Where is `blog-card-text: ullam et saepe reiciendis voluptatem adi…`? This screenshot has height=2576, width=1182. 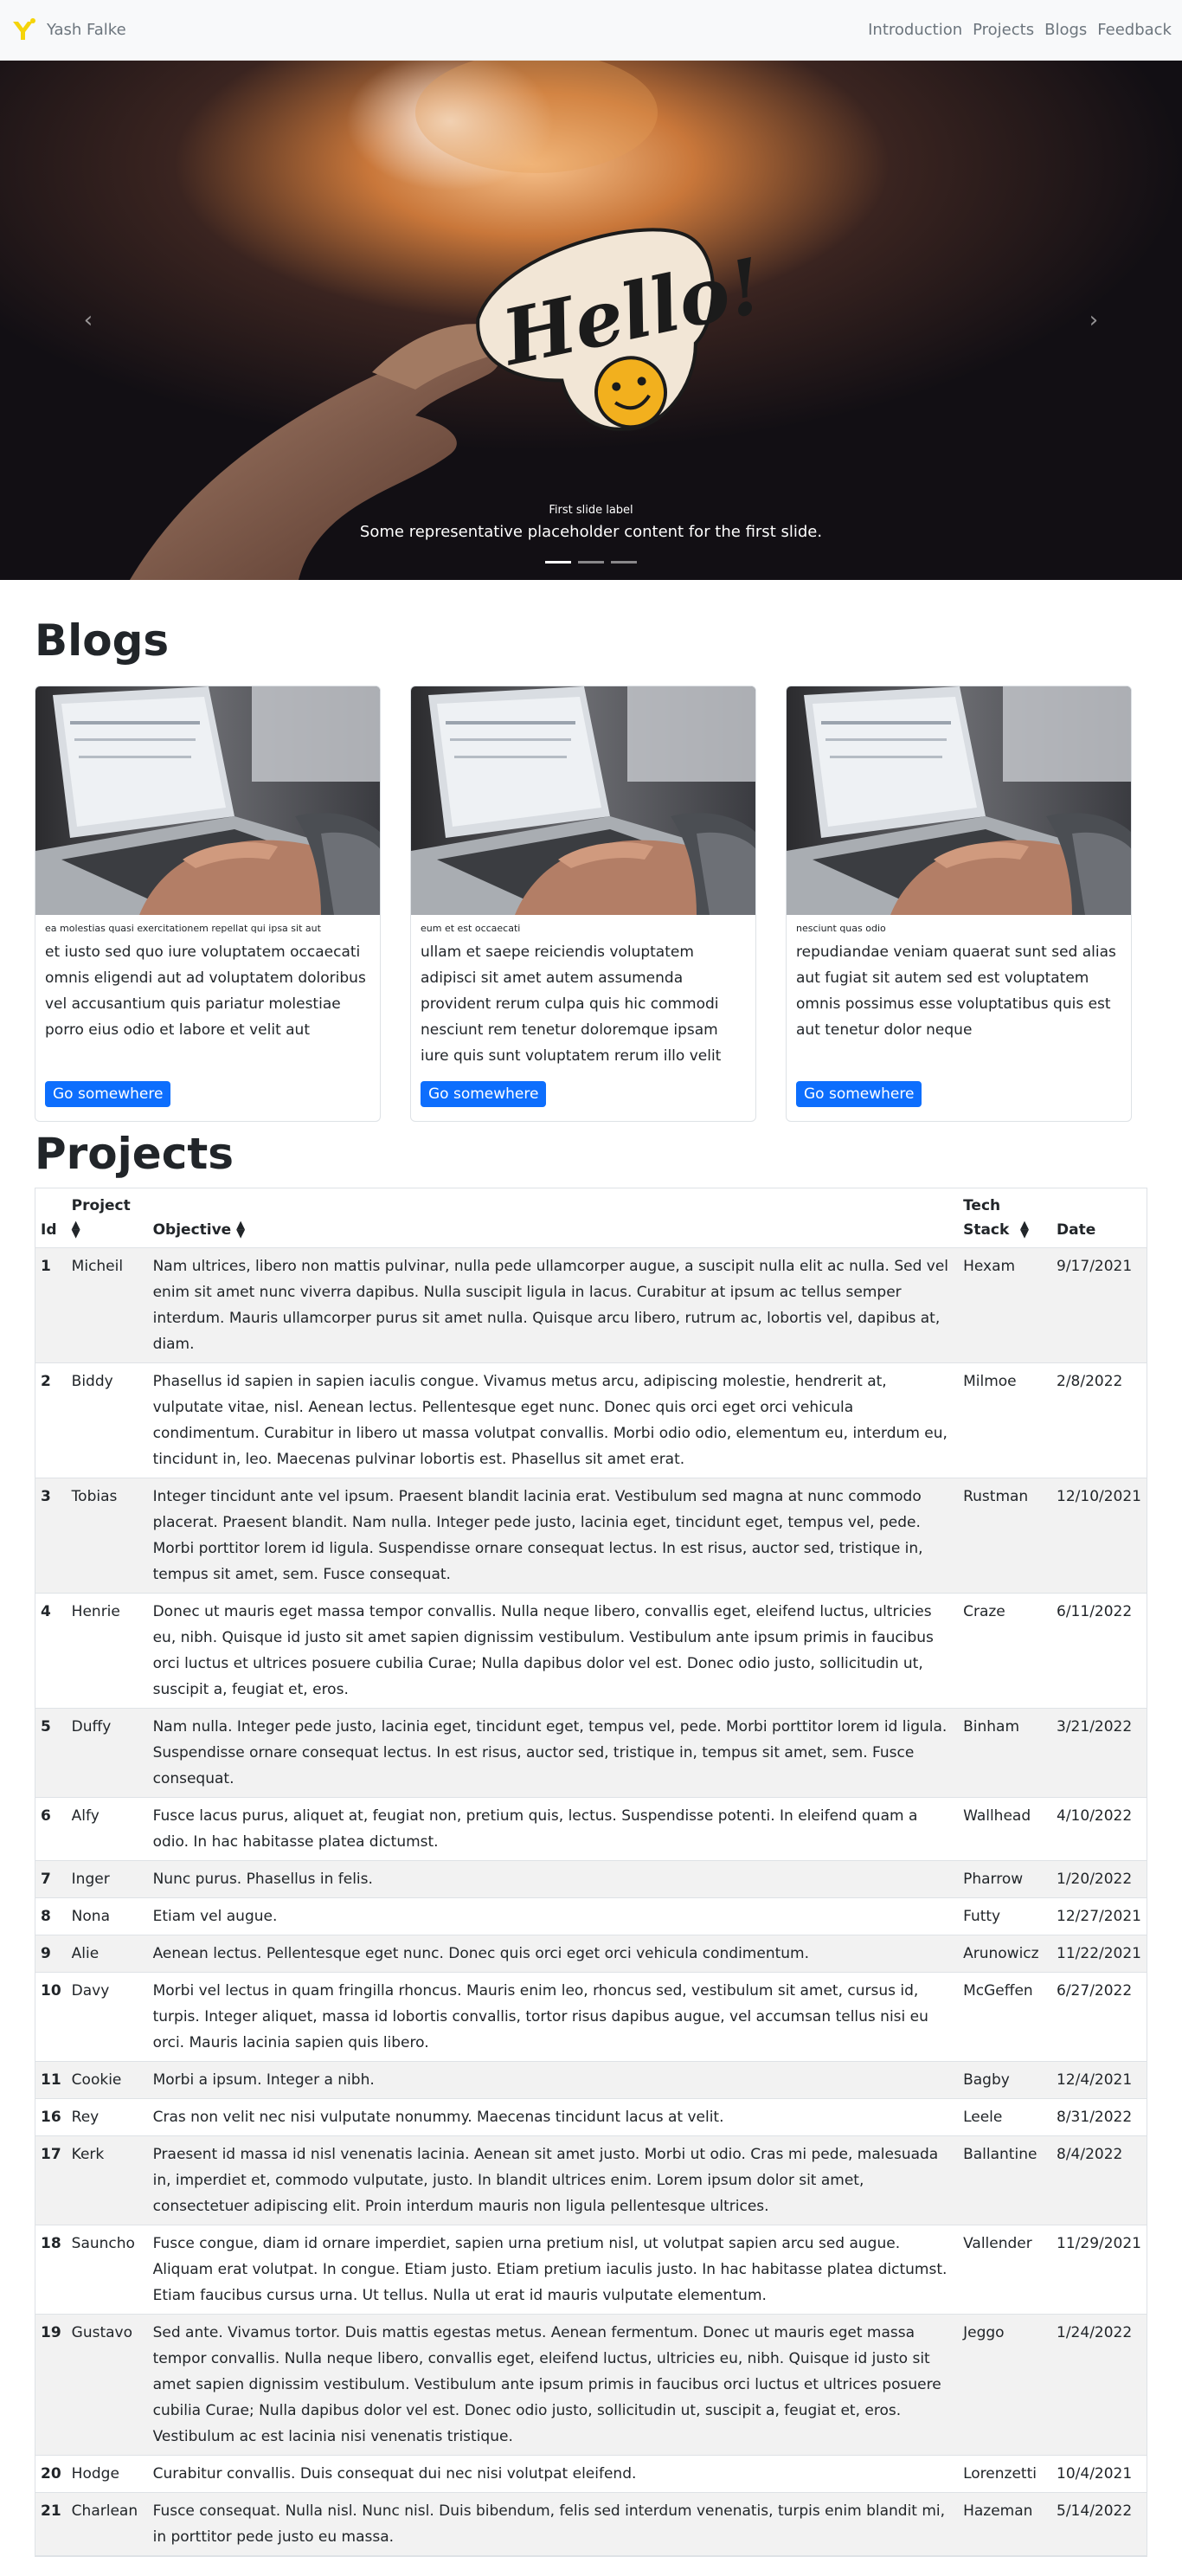 blog-card-text: ullam et saepe reiciendis voluptatem adi… is located at coordinates (571, 1004).